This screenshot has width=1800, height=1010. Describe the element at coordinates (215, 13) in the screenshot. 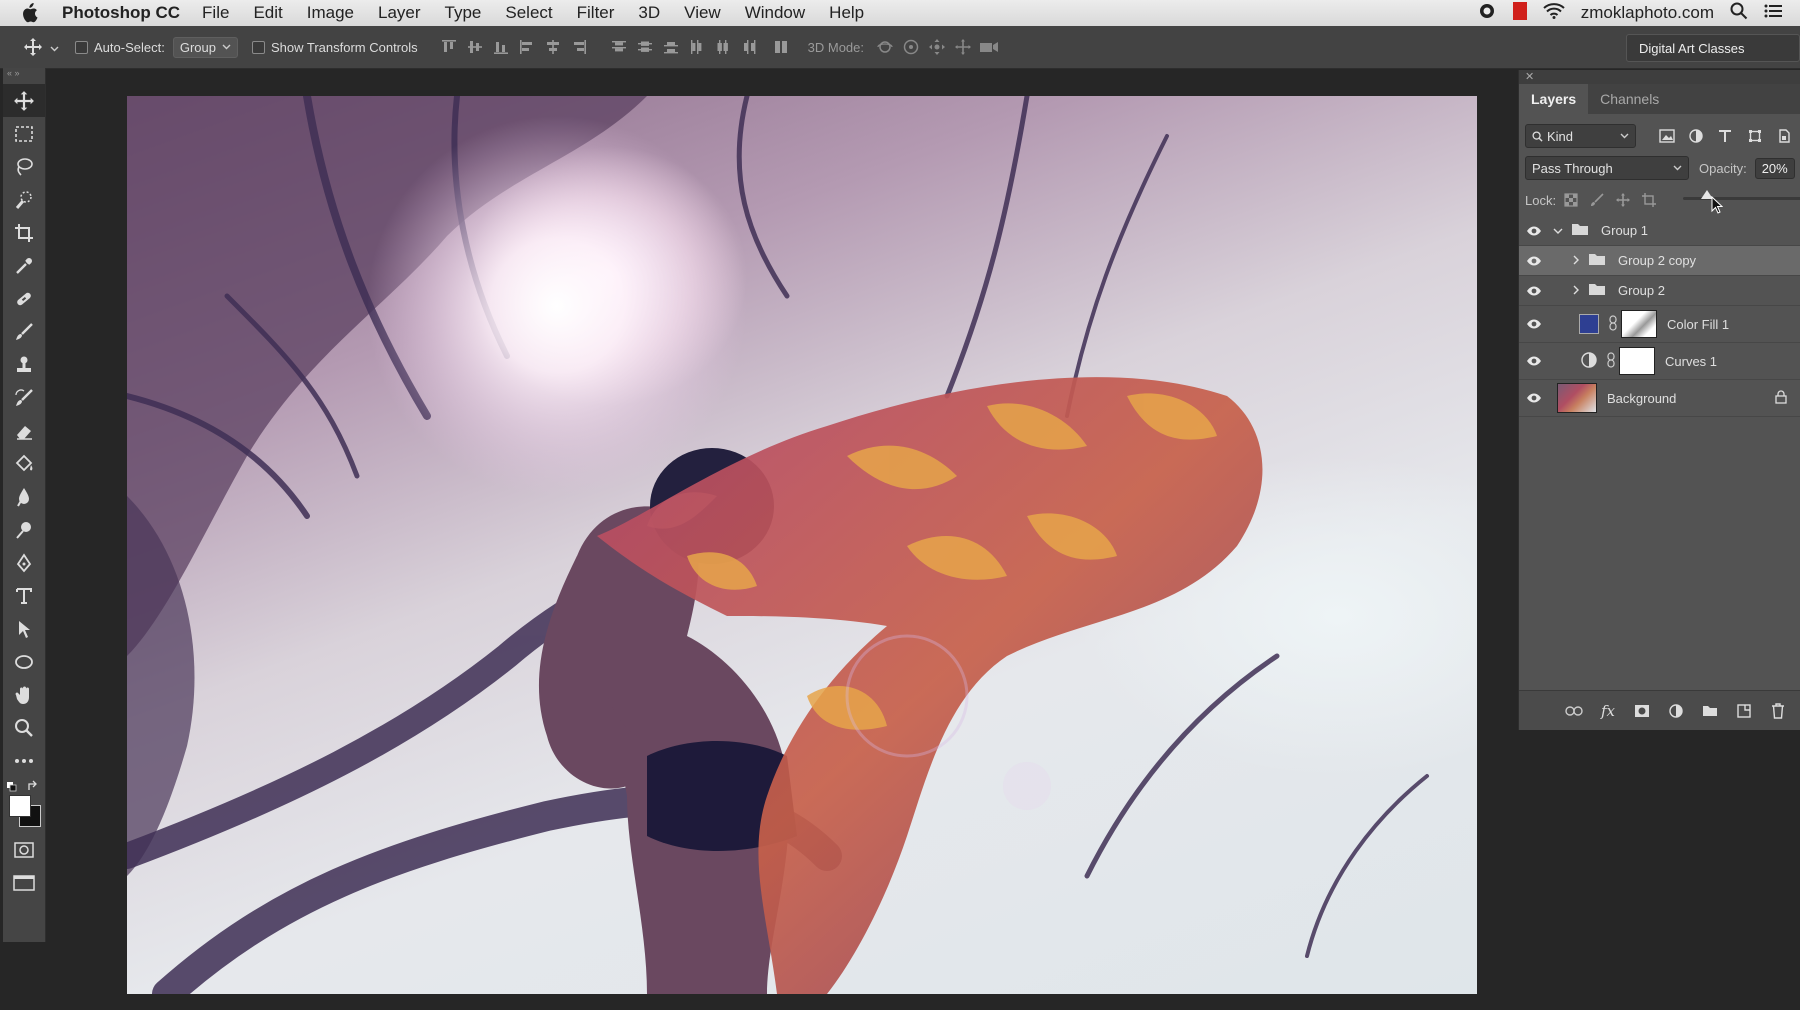

I see `menu-file: File` at that location.